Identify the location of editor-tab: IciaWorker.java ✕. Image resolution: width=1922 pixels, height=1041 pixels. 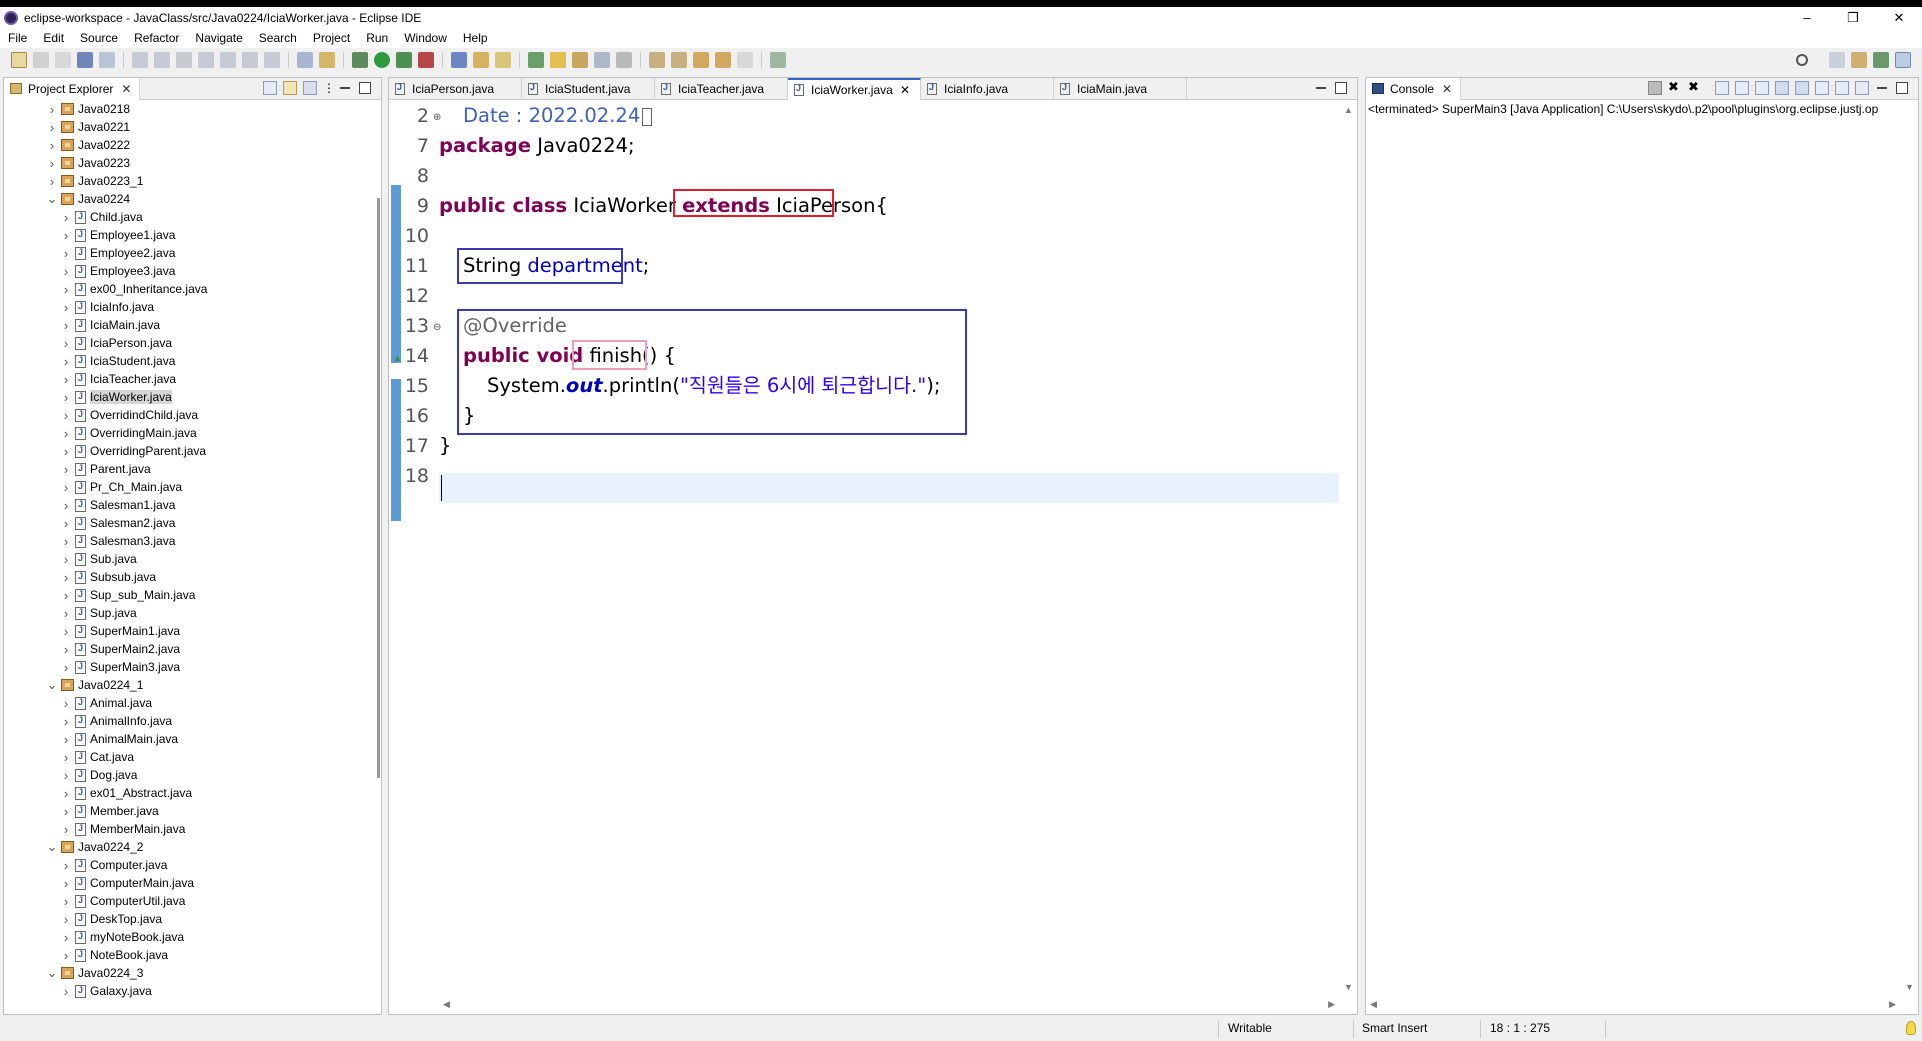
(854, 89).